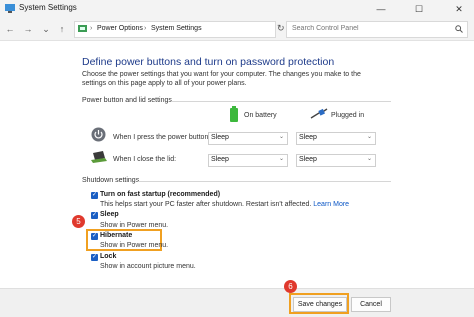  I want to click on on-battery-header: On battery, so click(260, 115).